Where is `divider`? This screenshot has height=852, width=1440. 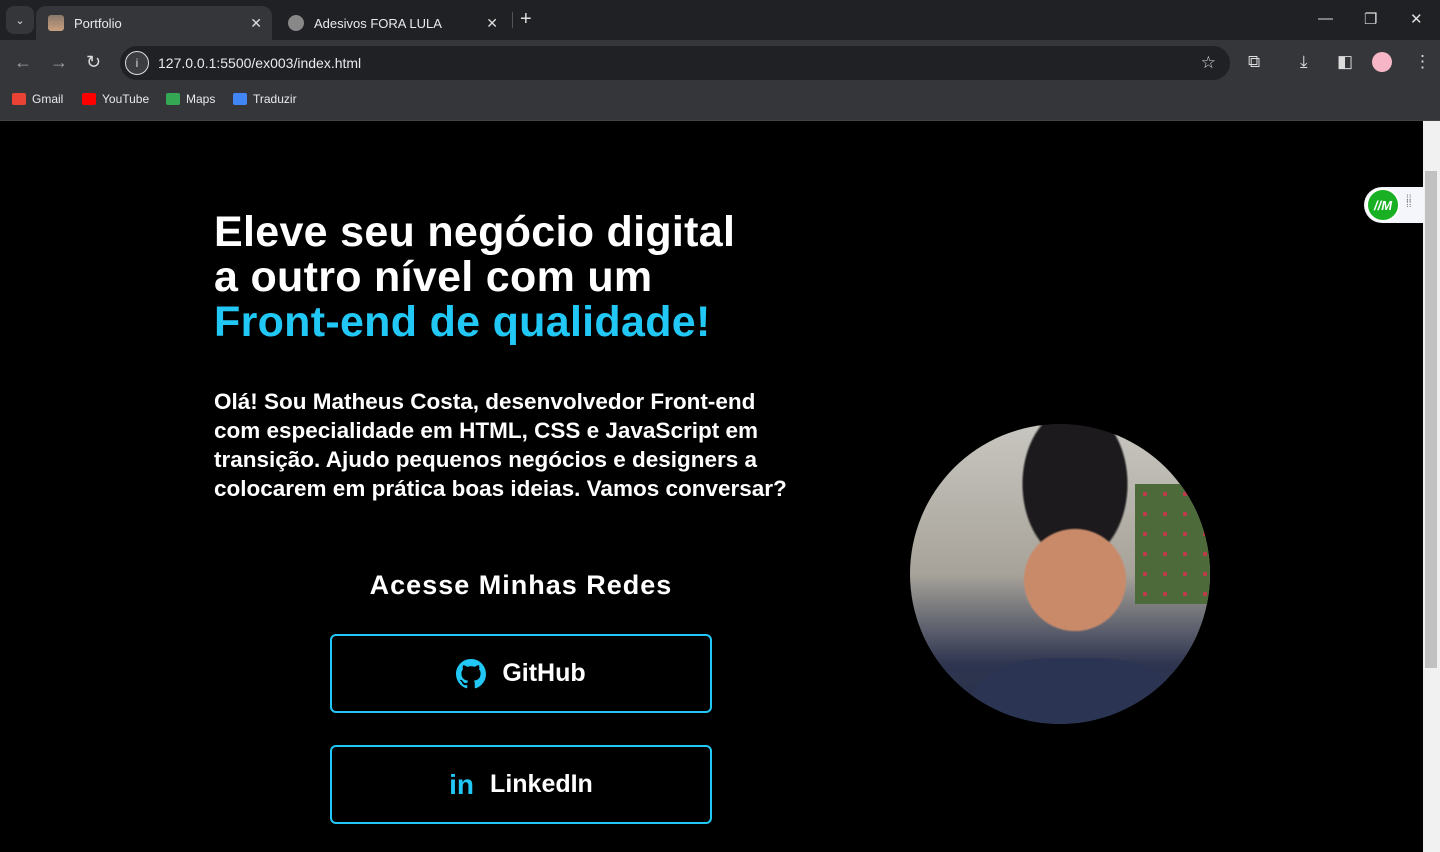 divider is located at coordinates (512, 20).